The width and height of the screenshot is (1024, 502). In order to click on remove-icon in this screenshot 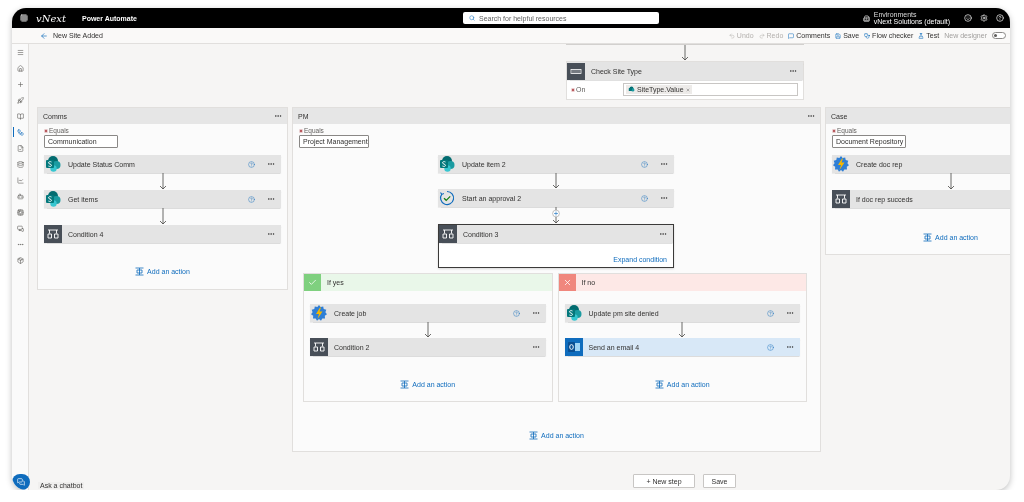, I will do `click(687, 89)`.